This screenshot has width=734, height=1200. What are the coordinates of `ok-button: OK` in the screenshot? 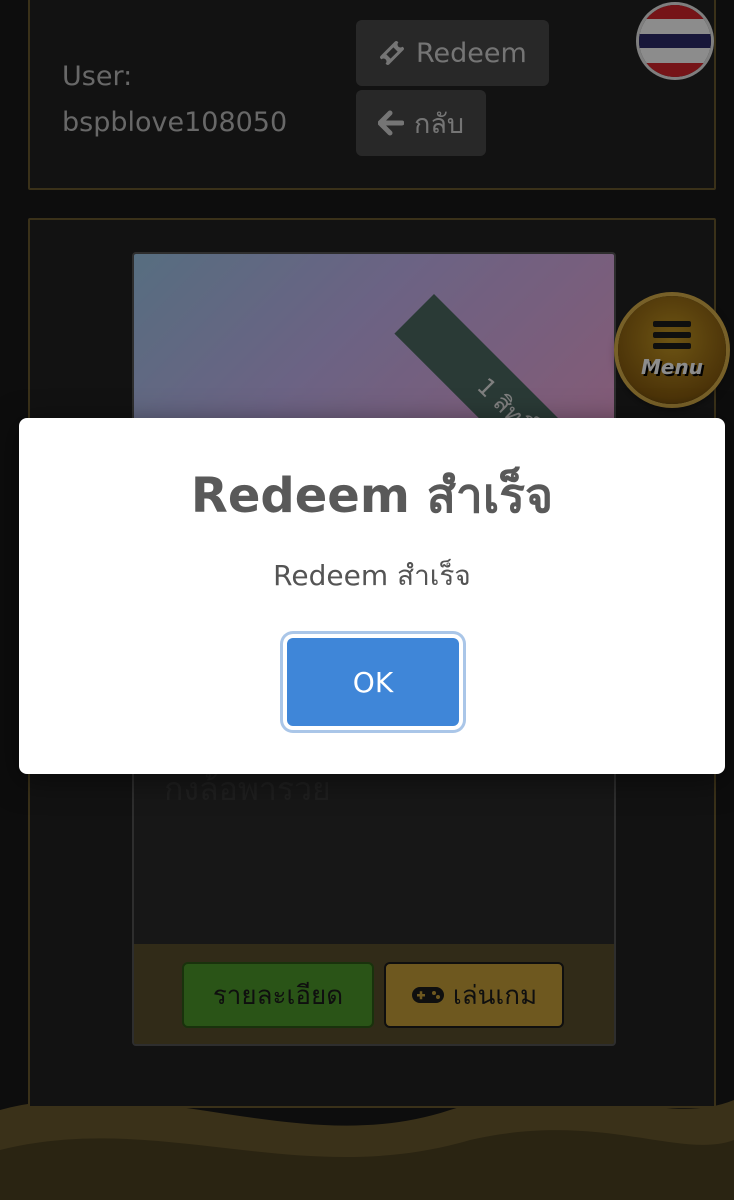 It's located at (373, 682).